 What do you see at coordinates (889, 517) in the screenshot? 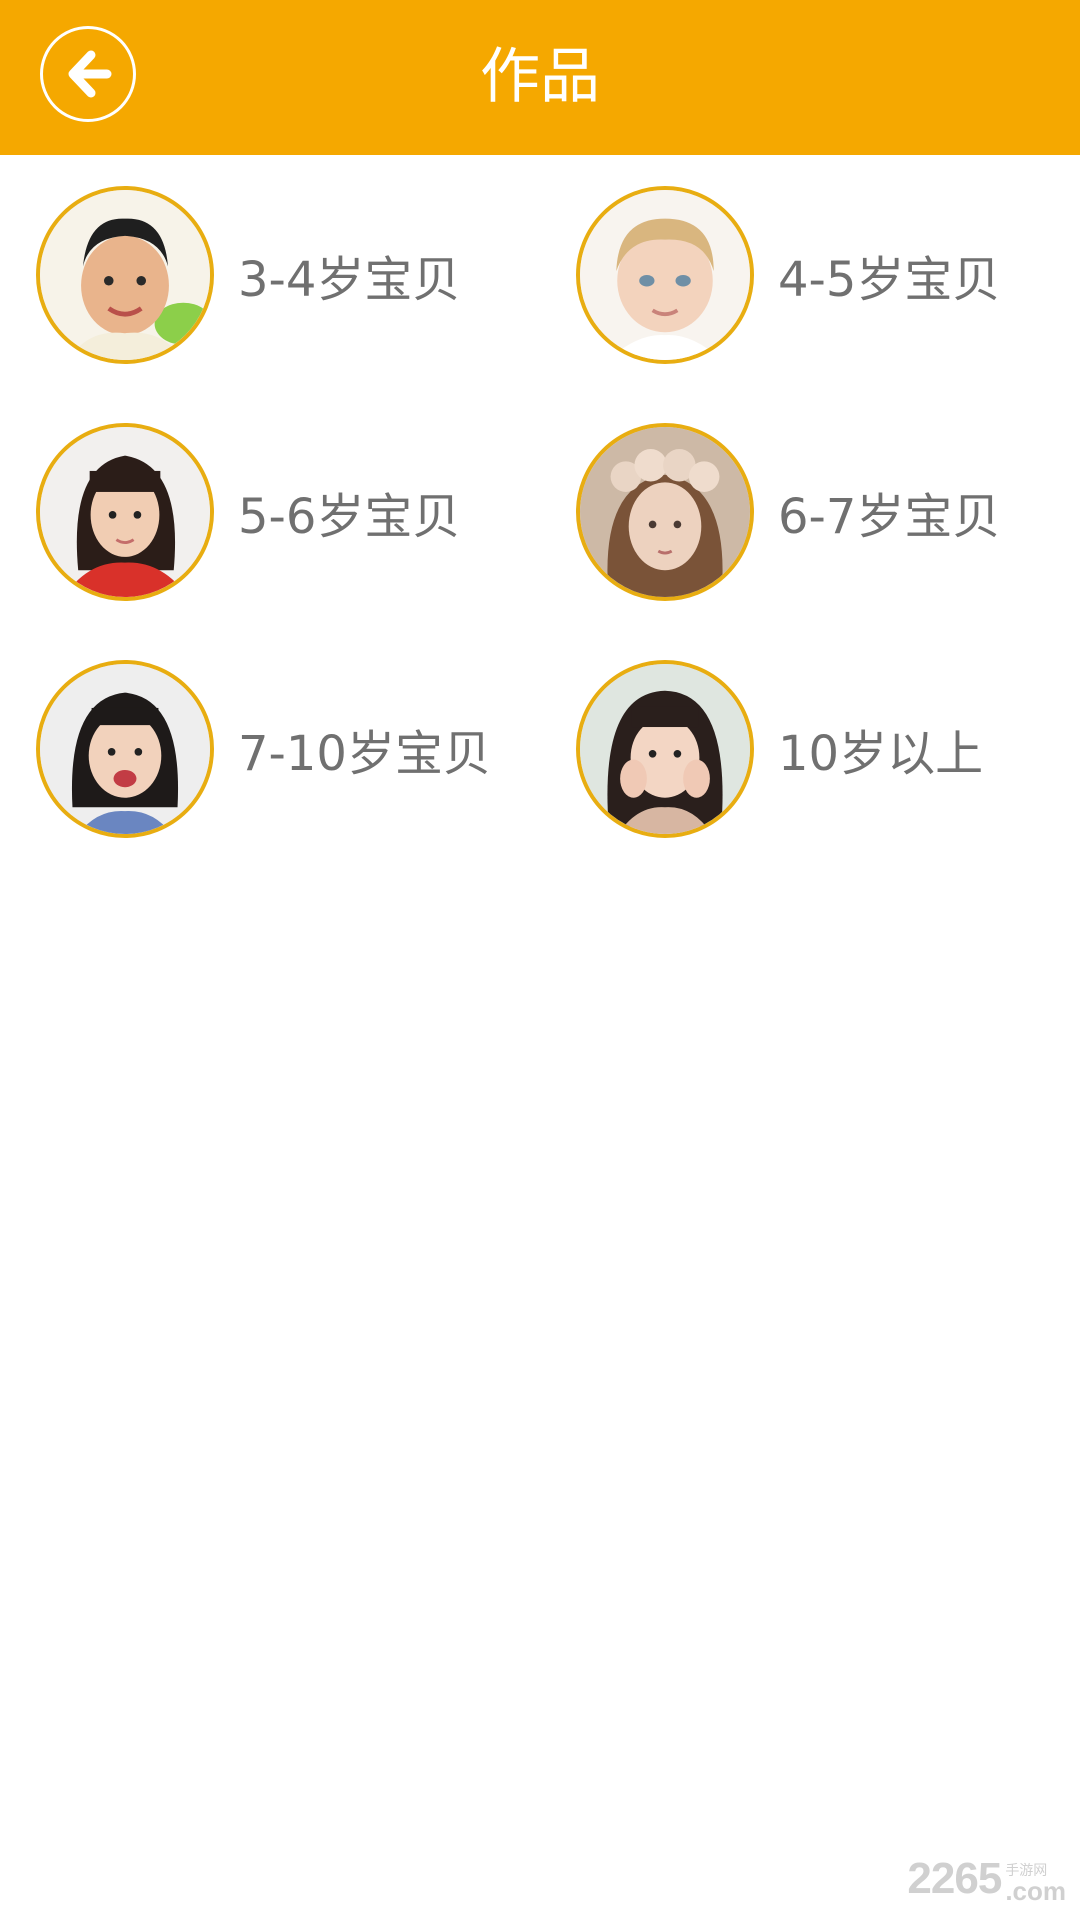
I see `age-group-label: 6-7岁宝贝` at bounding box center [889, 517].